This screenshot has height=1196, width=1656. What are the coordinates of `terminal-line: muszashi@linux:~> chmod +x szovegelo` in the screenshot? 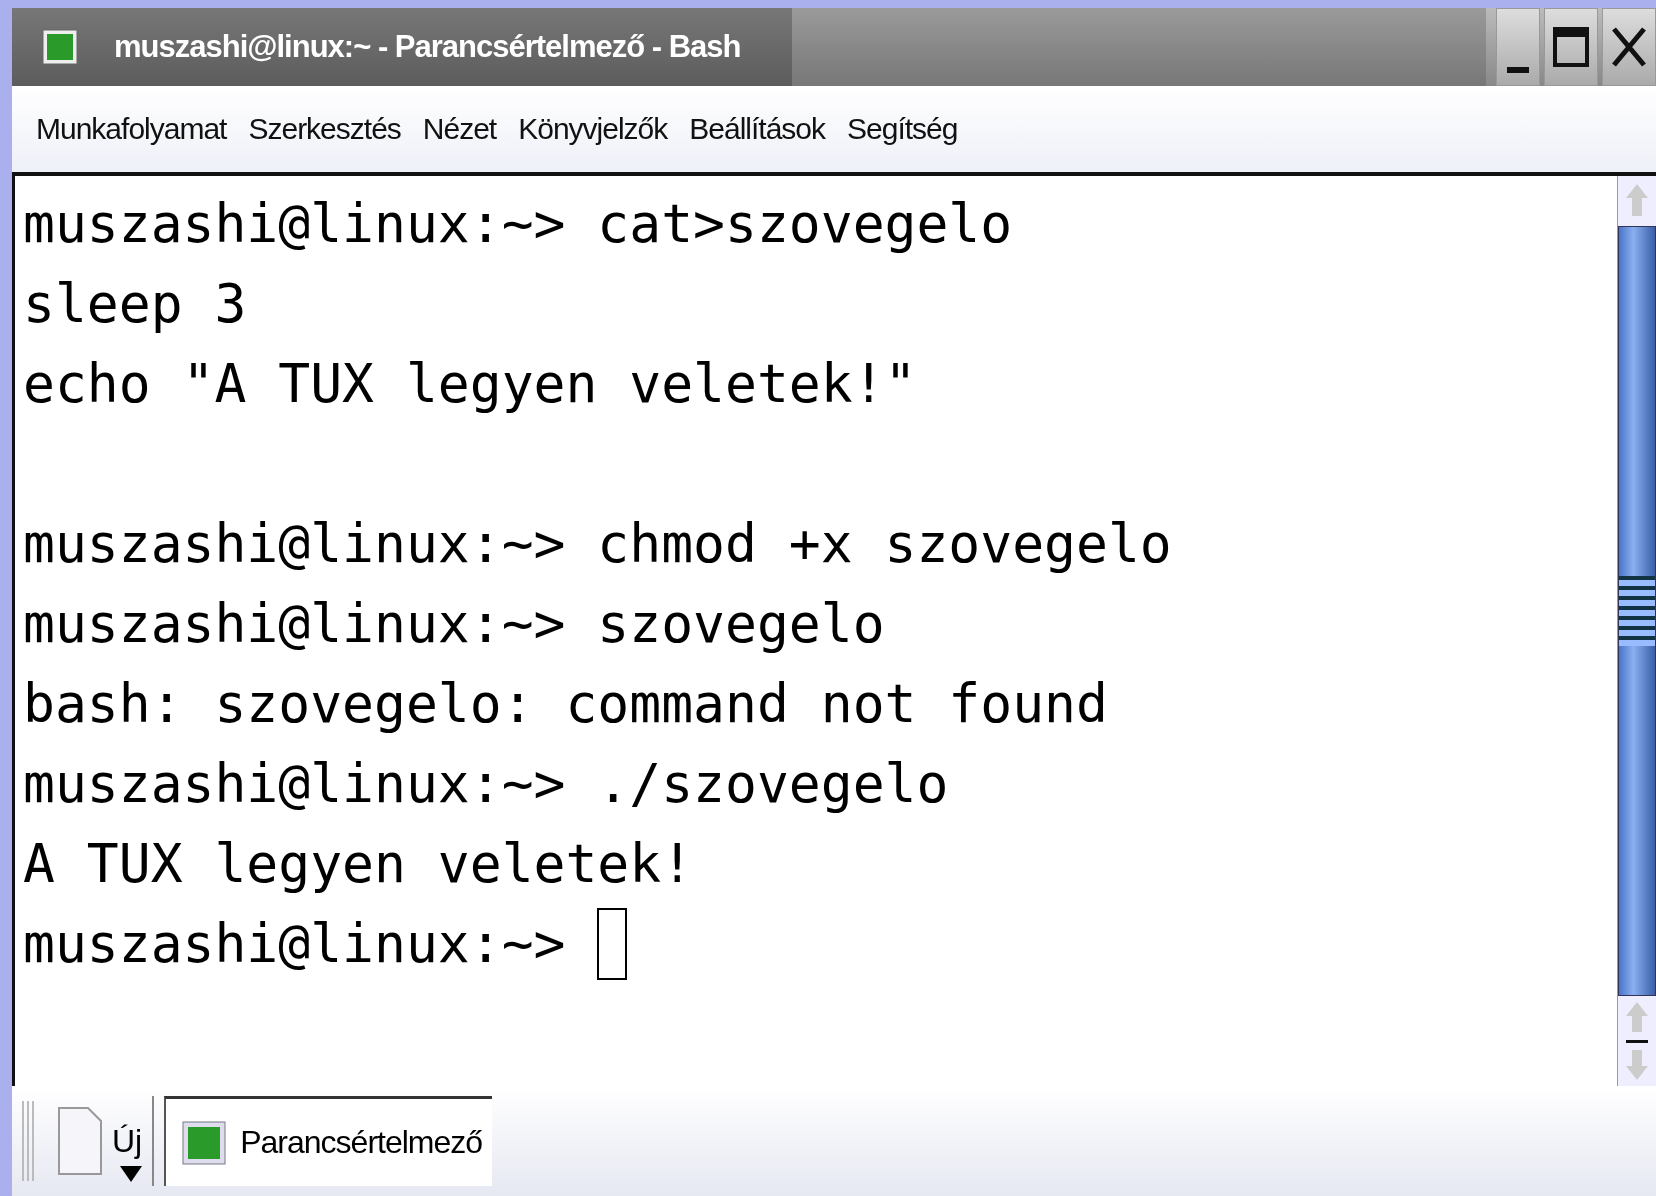 It's located at (598, 544).